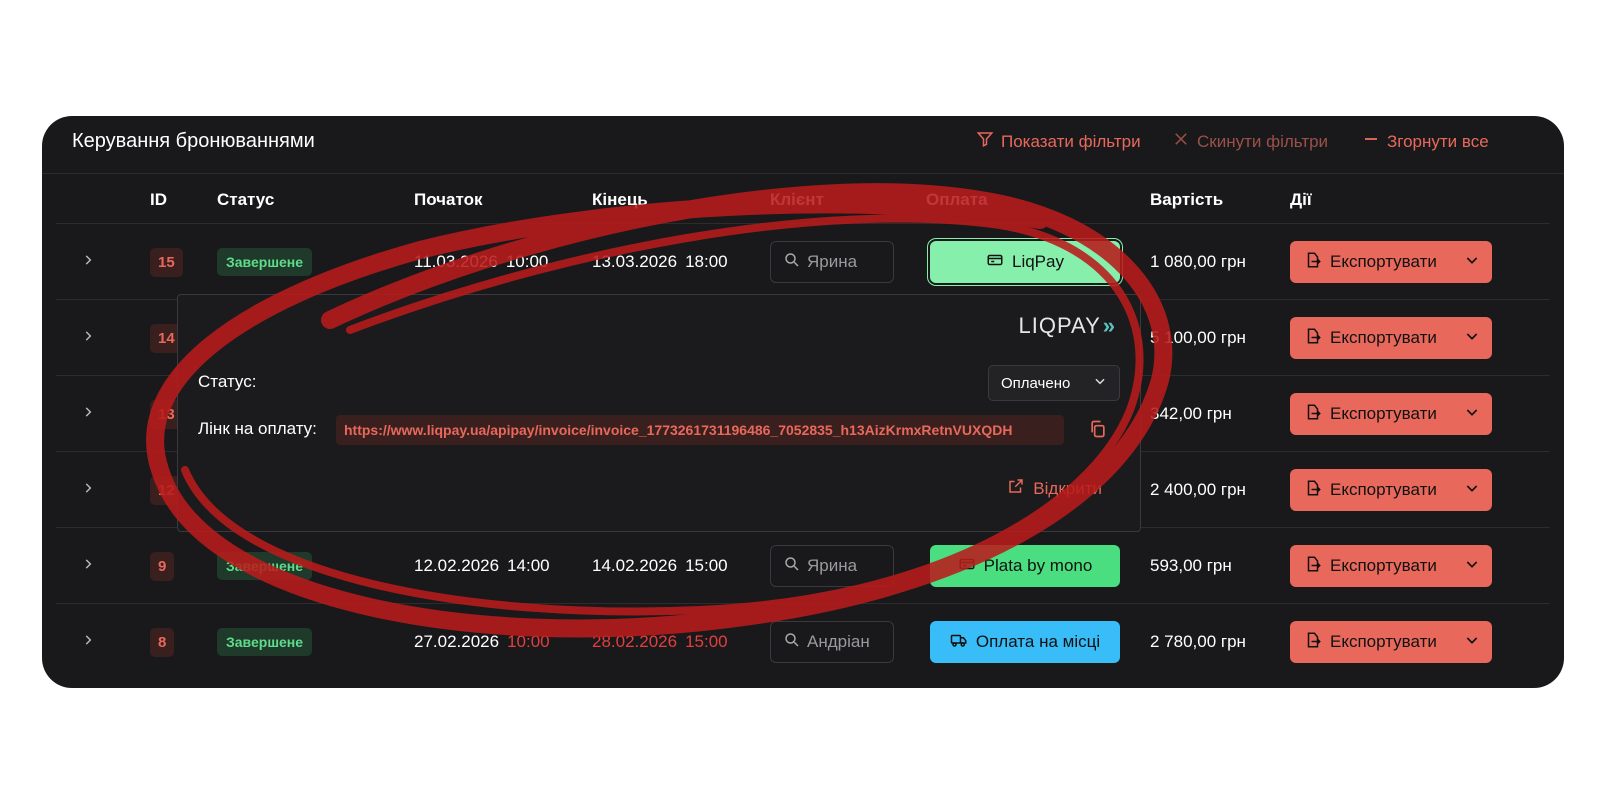 This screenshot has width=1600, height=800. Describe the element at coordinates (1438, 141) in the screenshot. I see `collapse-all-label: Згорнути все` at that location.